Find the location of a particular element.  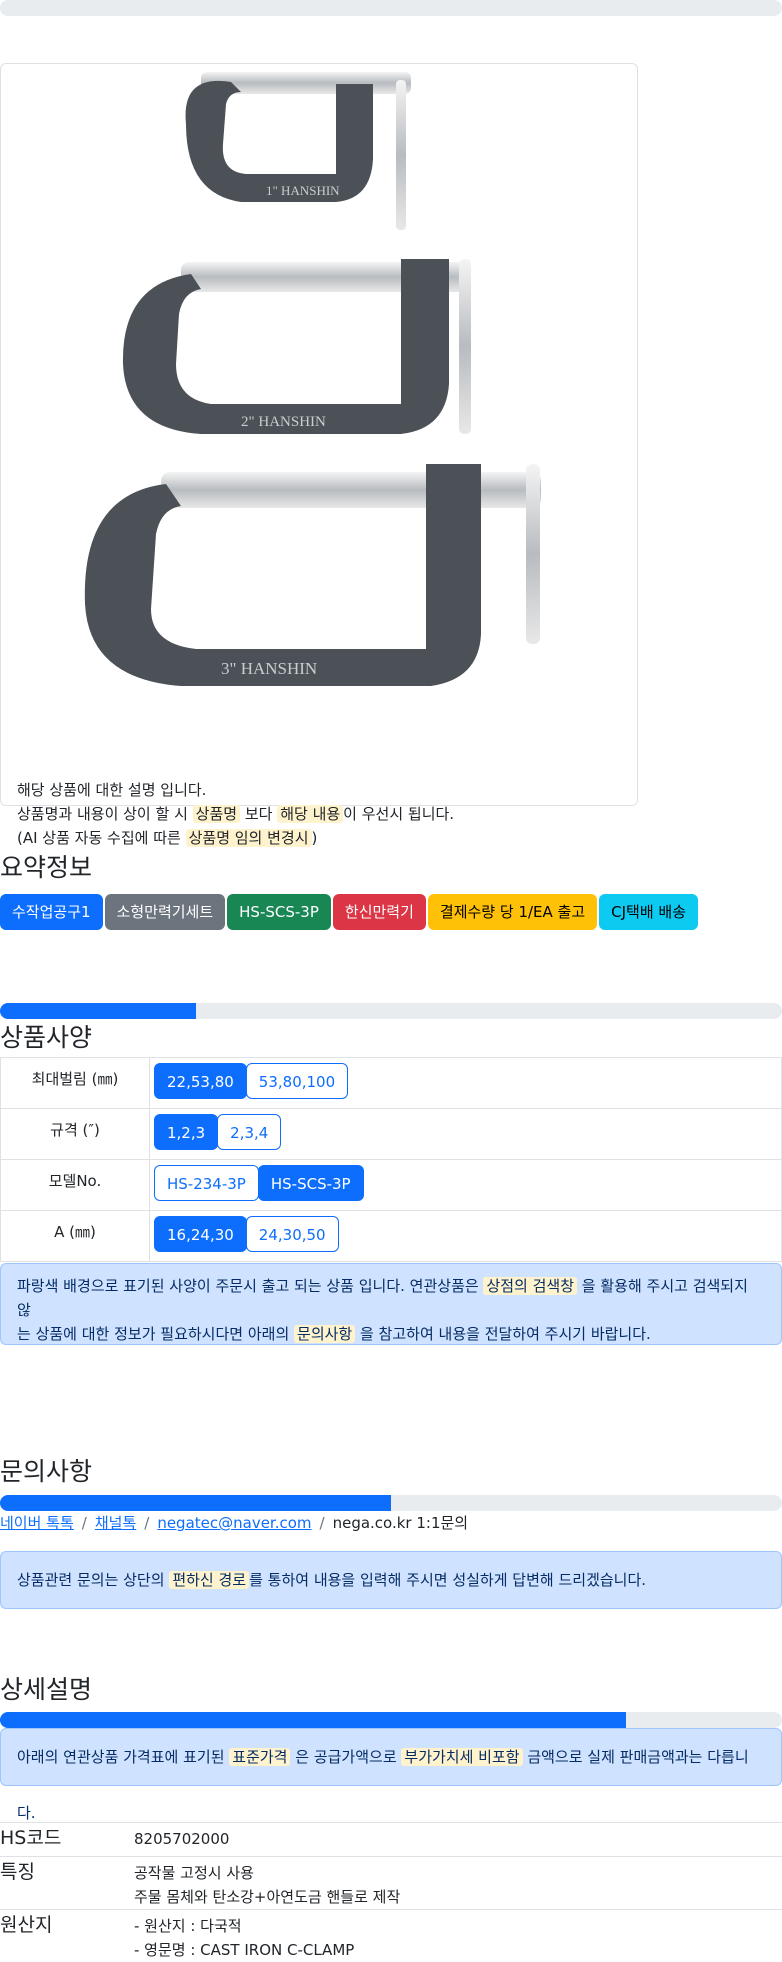

info-key: 원산지 is located at coordinates (67, 1936).